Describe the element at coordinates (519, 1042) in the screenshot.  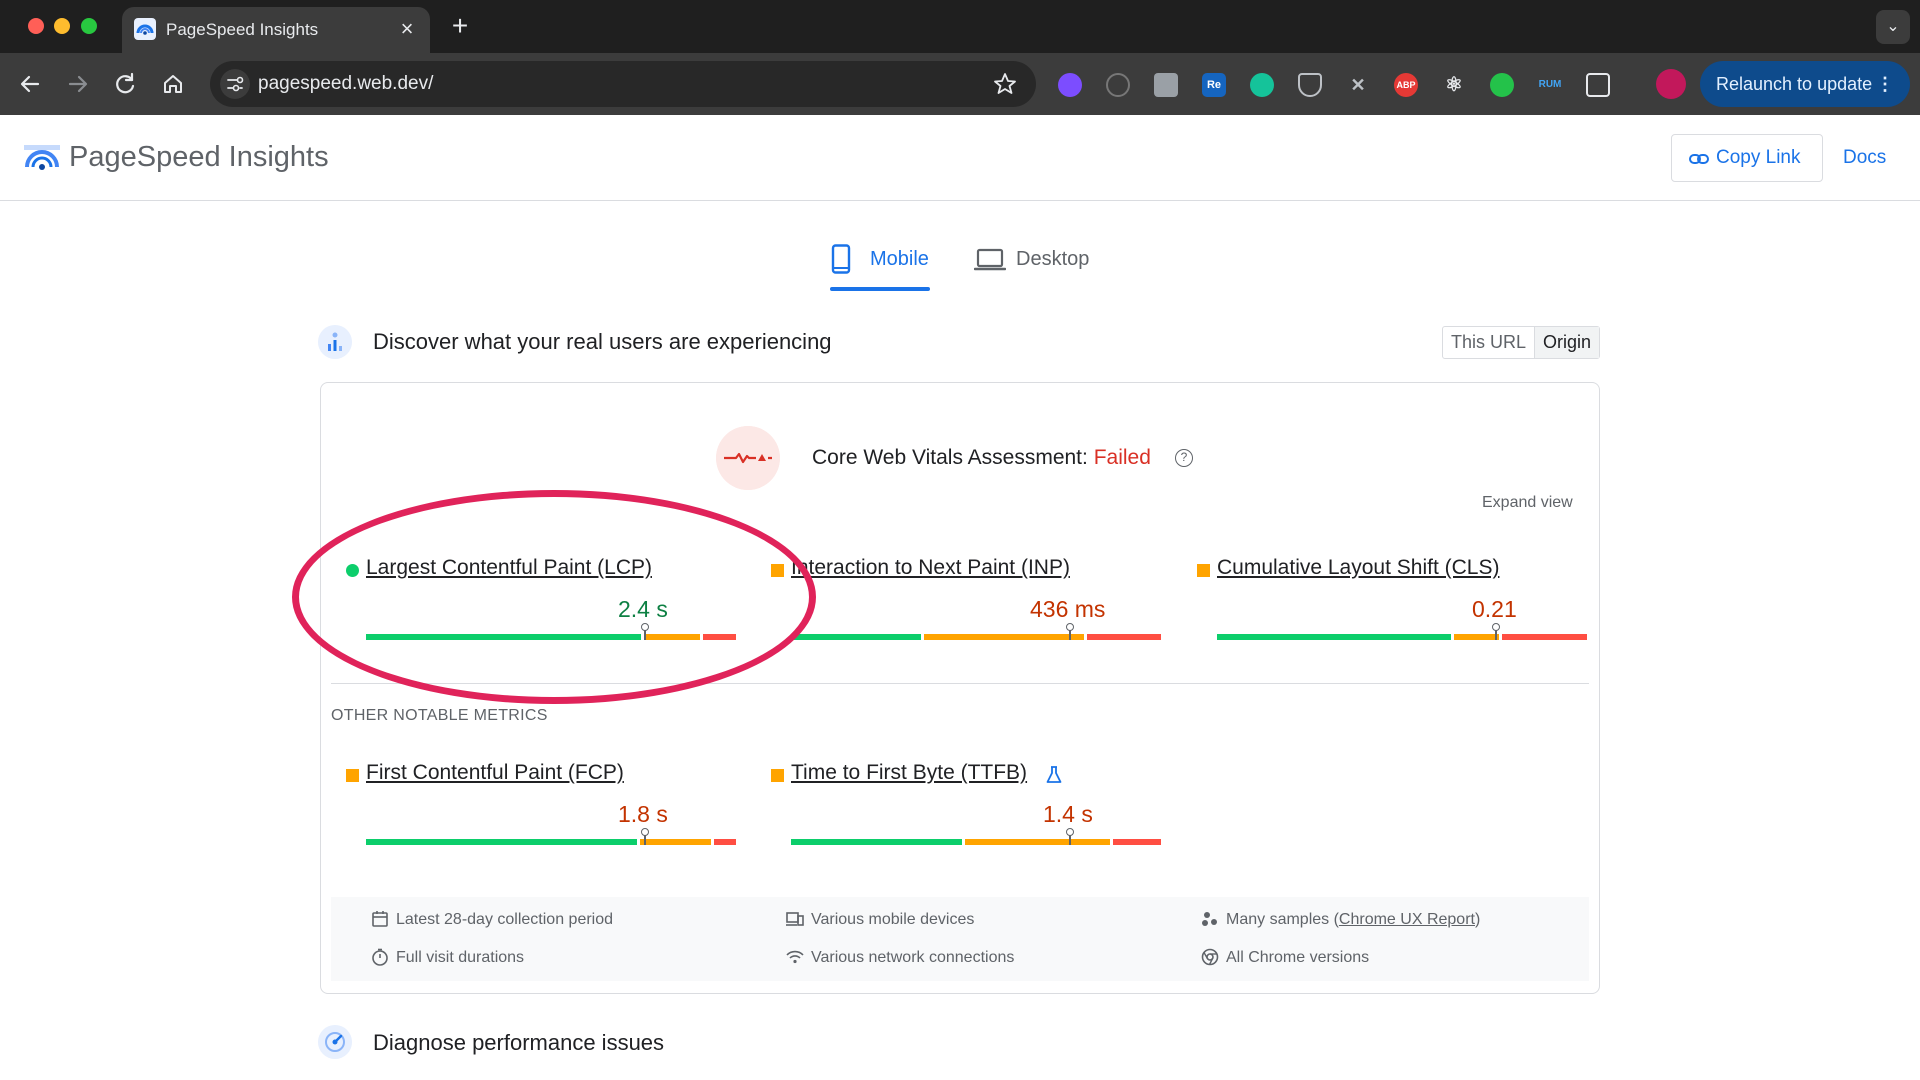
I see `diagnose-title: Diagnose performance issues` at that location.